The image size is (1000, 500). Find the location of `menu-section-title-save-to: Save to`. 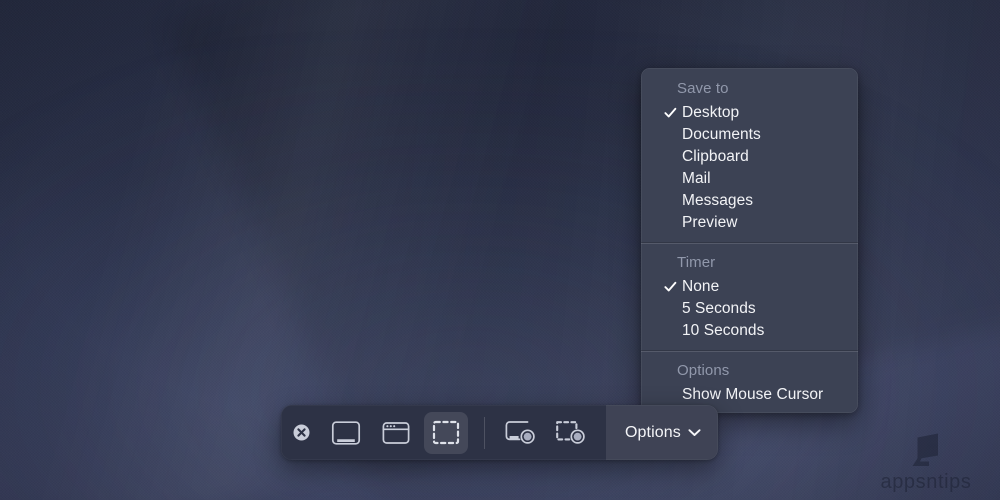

menu-section-title-save-to: Save to is located at coordinates (703, 88).